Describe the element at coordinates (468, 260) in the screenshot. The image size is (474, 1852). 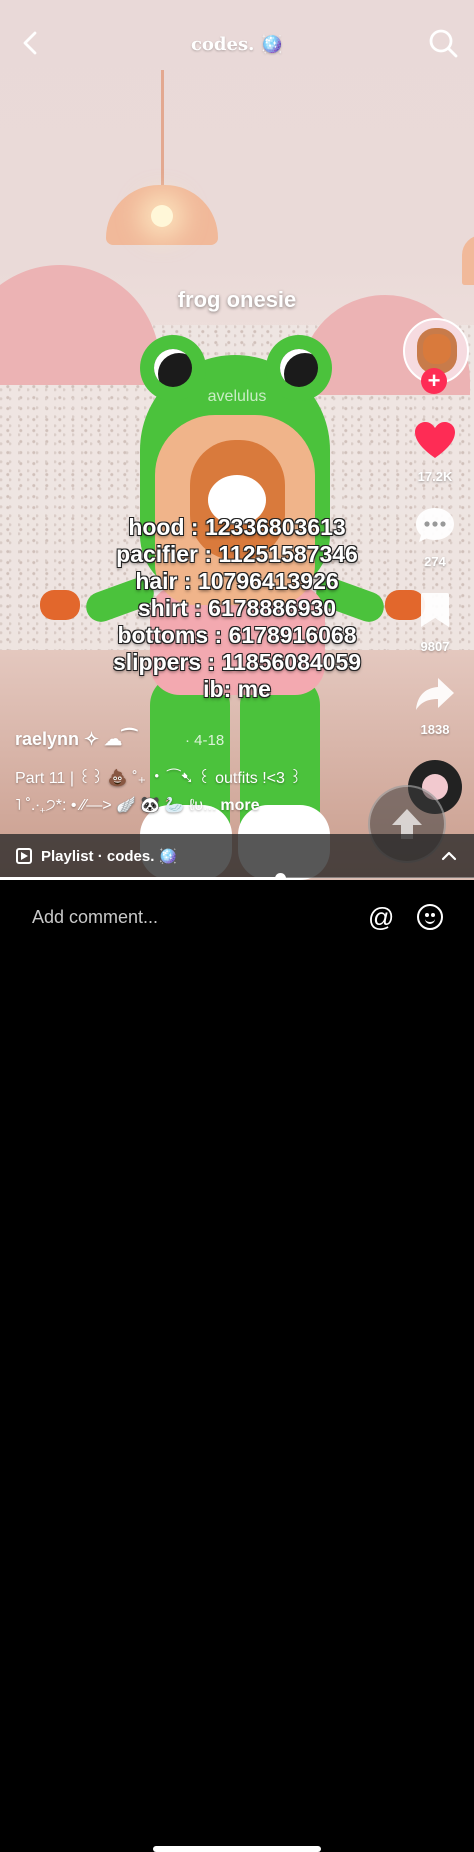
I see `lamp-shade` at that location.